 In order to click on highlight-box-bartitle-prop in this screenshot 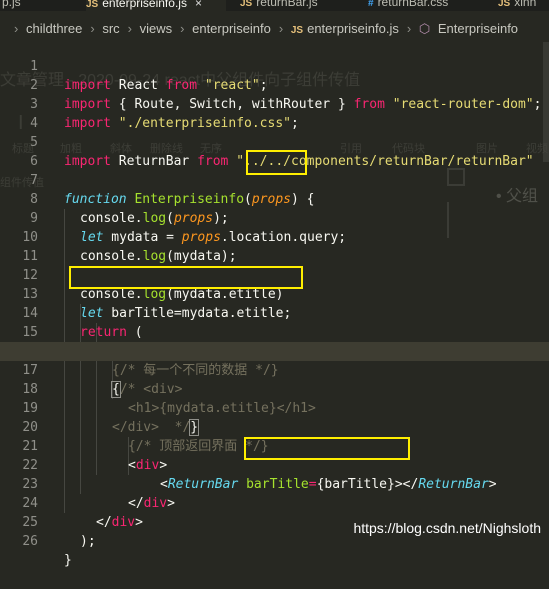, I will do `click(327, 448)`.